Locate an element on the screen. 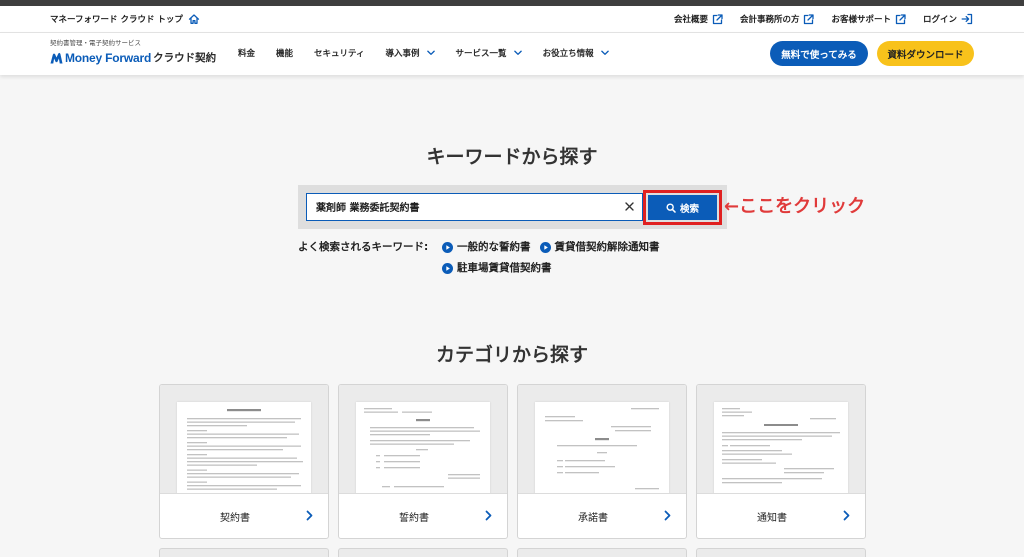 Image resolution: width=1024 pixels, height=557 pixels. nav-item-label: 料金 is located at coordinates (247, 54).